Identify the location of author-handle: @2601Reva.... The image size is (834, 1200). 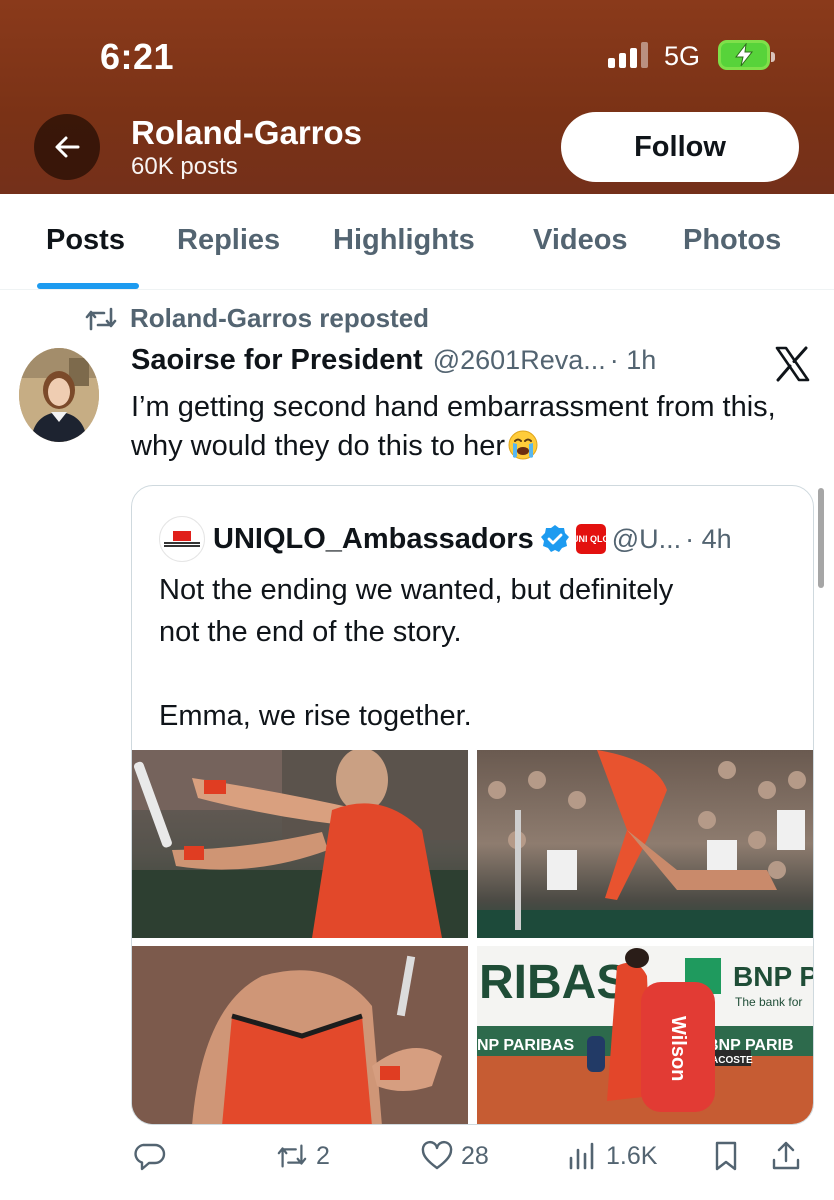
(519, 360).